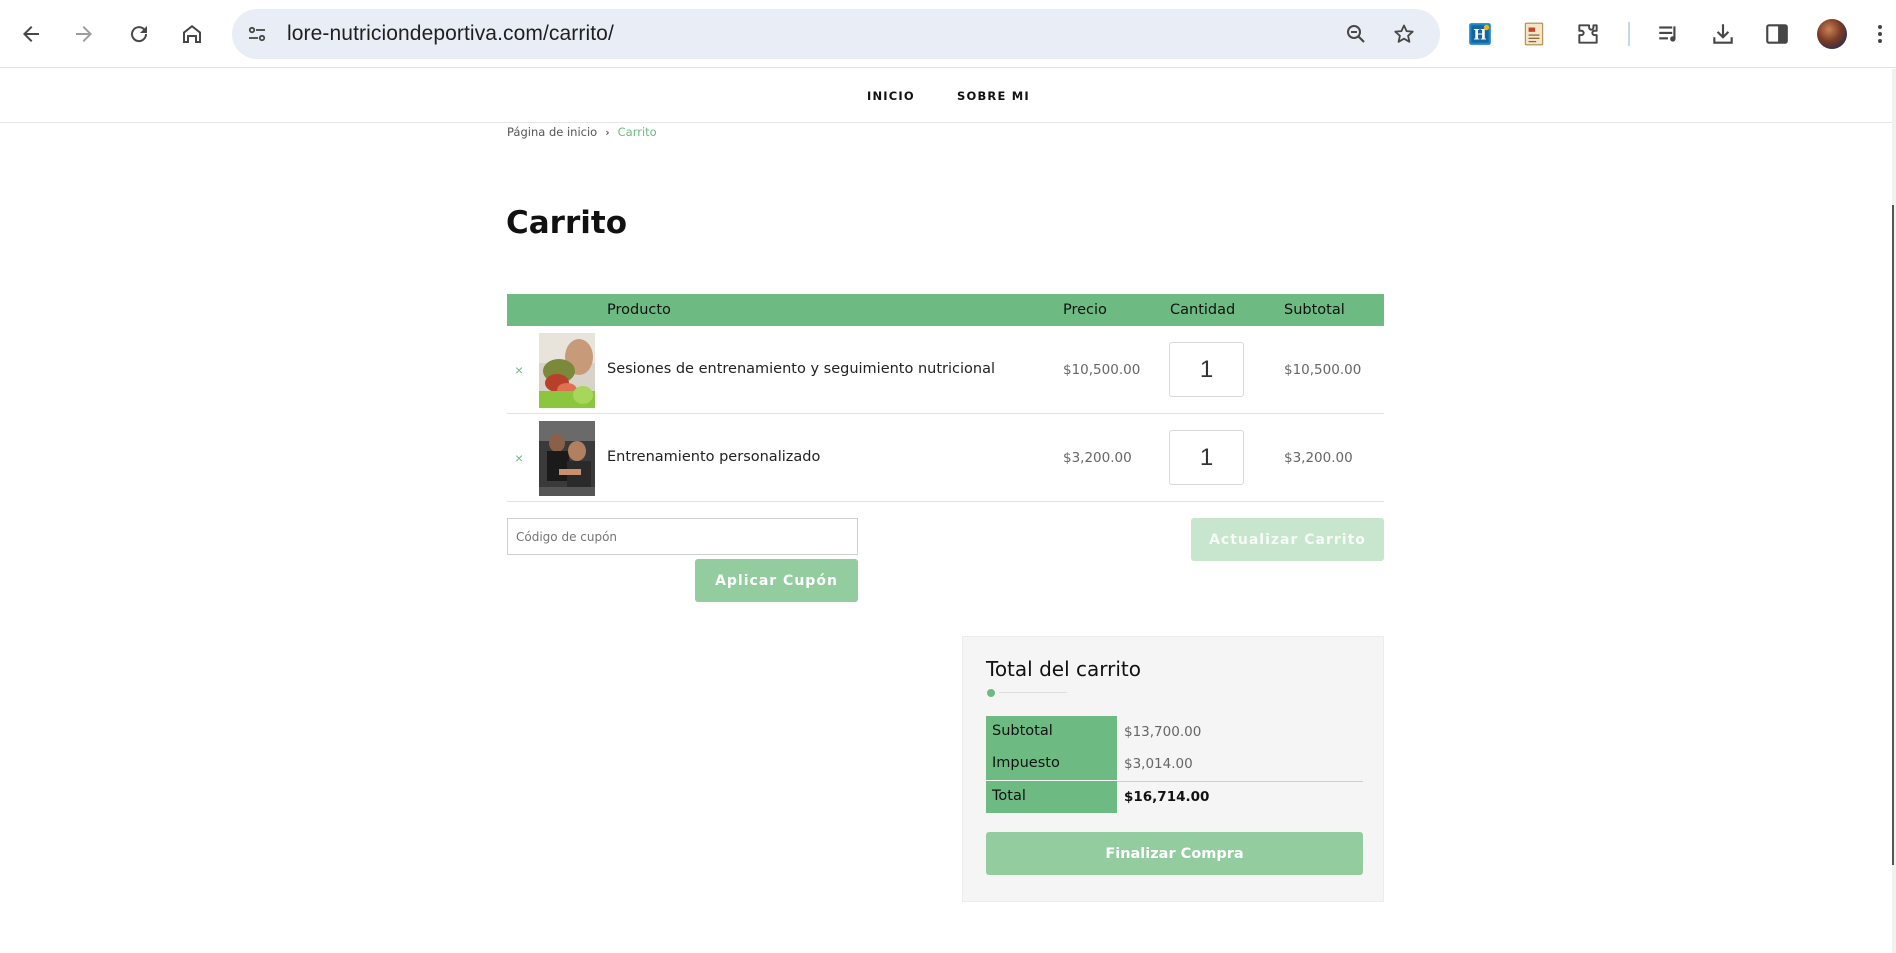 The width and height of the screenshot is (1896, 953). Describe the element at coordinates (1777, 34) in the screenshot. I see `side-panel-icon` at that location.